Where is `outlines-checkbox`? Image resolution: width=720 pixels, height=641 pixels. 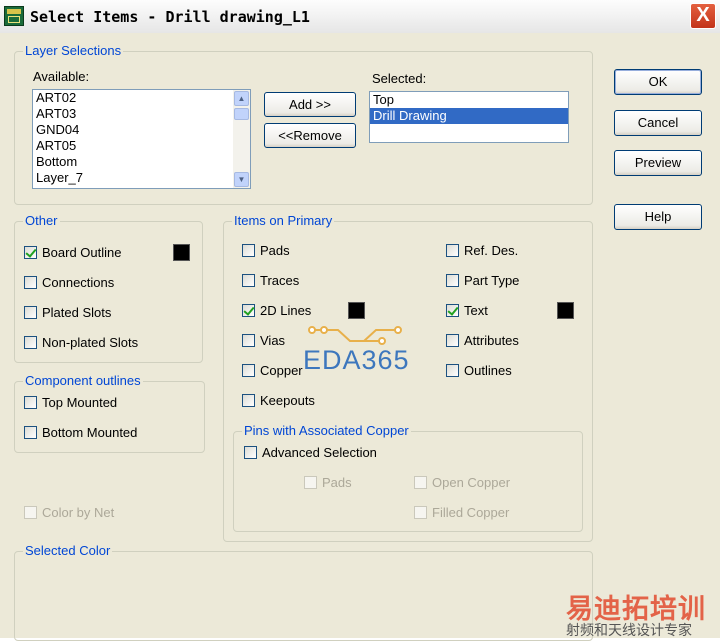 outlines-checkbox is located at coordinates (452, 370).